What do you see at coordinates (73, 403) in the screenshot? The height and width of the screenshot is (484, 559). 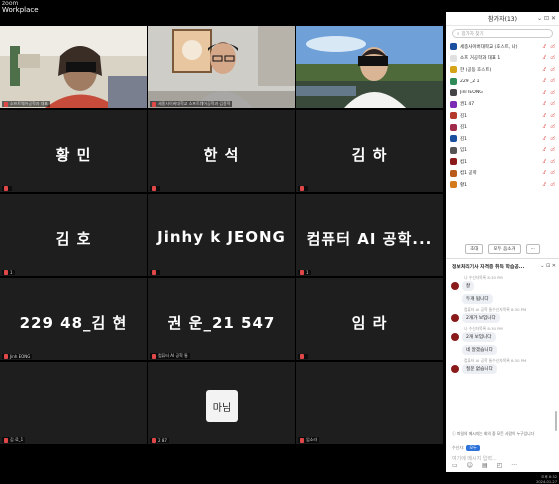 I see `video-tile-13: 김 료_1` at bounding box center [73, 403].